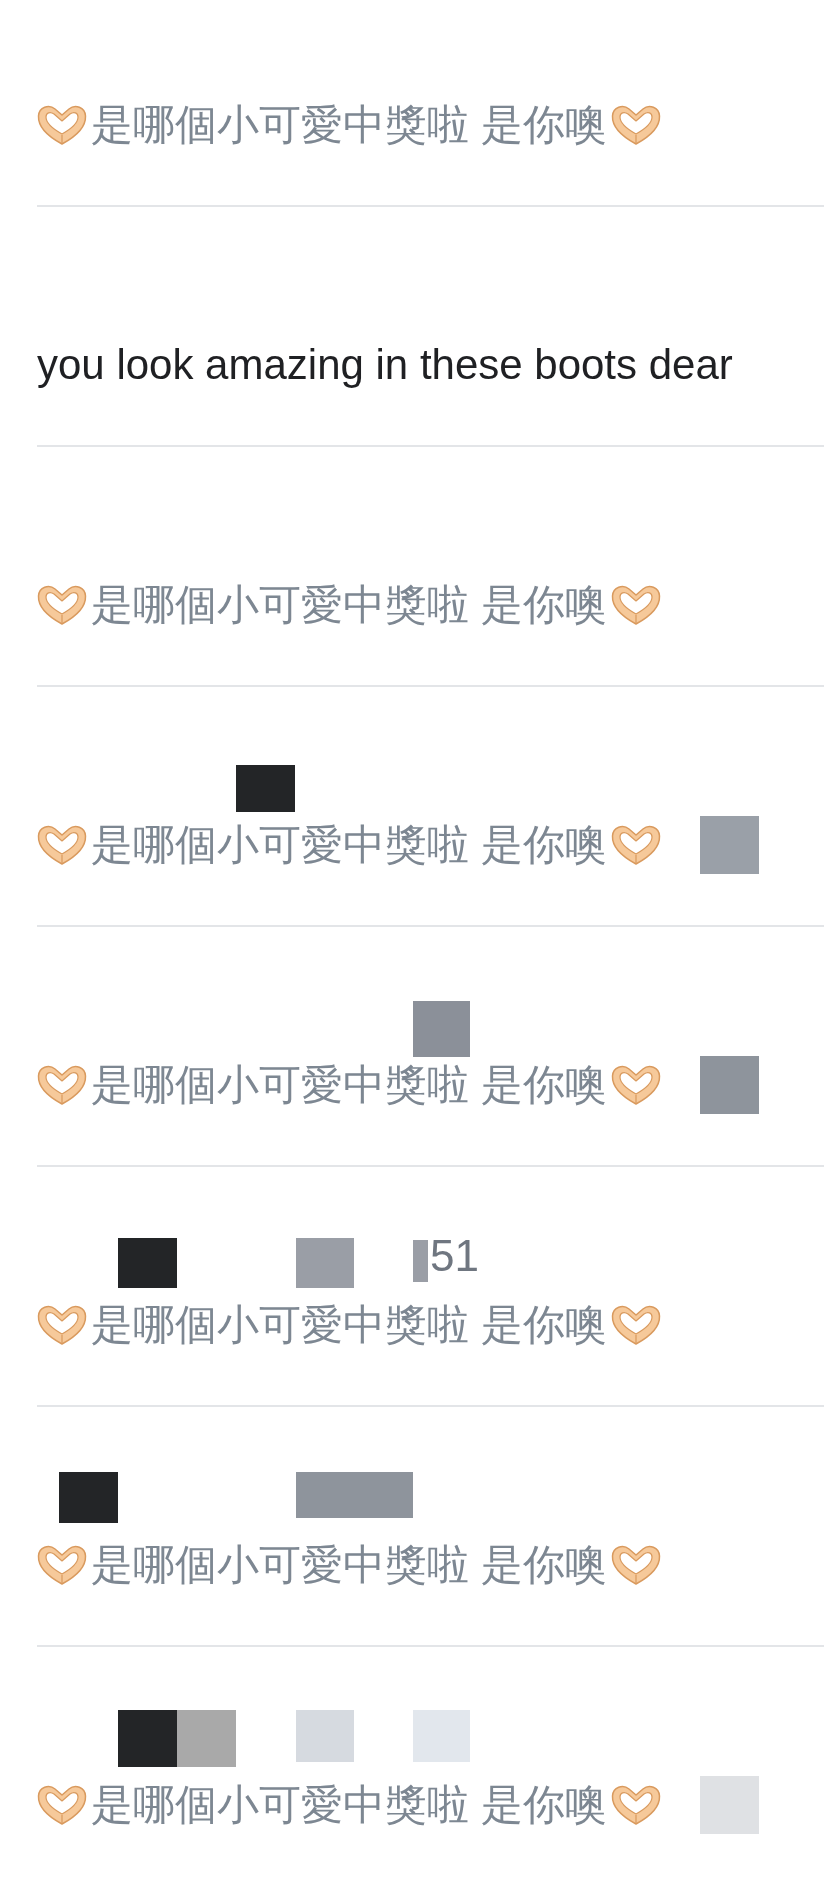 Image resolution: width=824 pixels, height=1886 pixels. What do you see at coordinates (454, 1256) in the screenshot?
I see `header-text: 51` at bounding box center [454, 1256].